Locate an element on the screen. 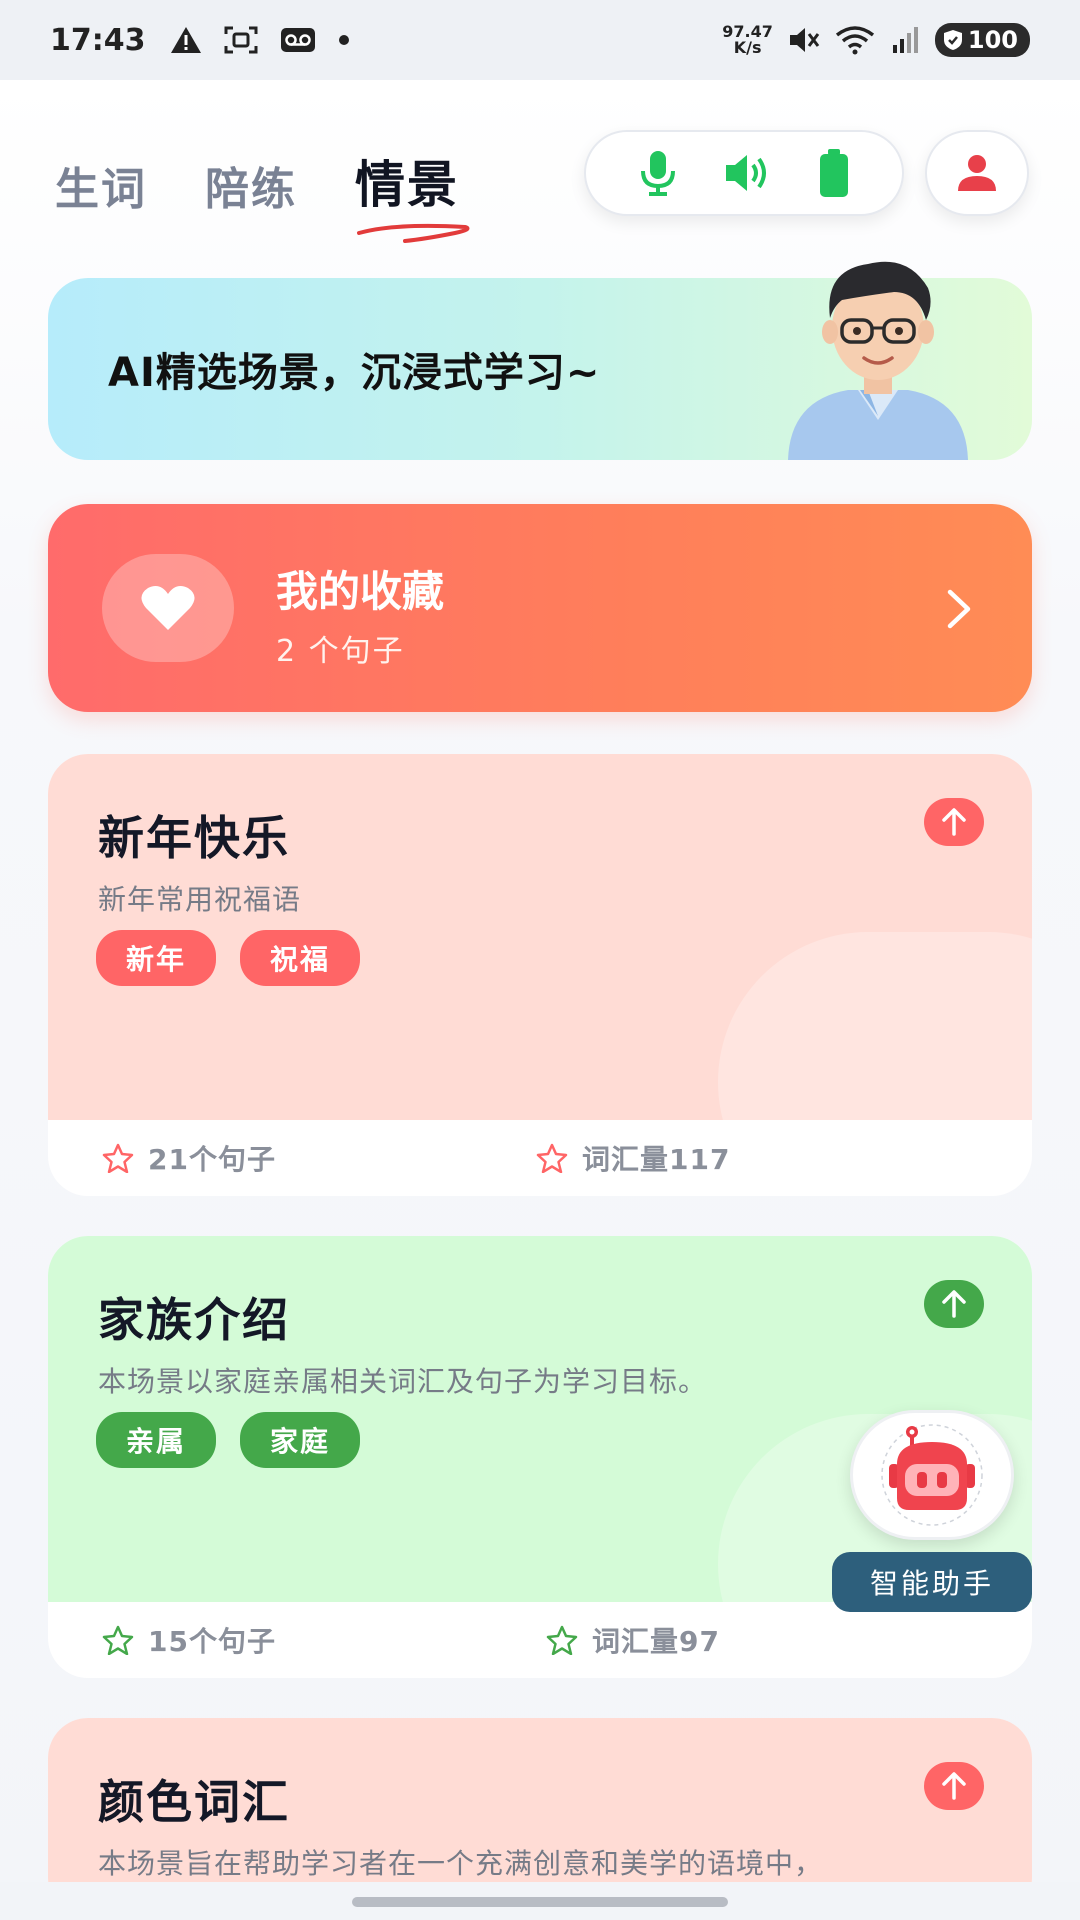  wifi-icon is located at coordinates (856, 40).